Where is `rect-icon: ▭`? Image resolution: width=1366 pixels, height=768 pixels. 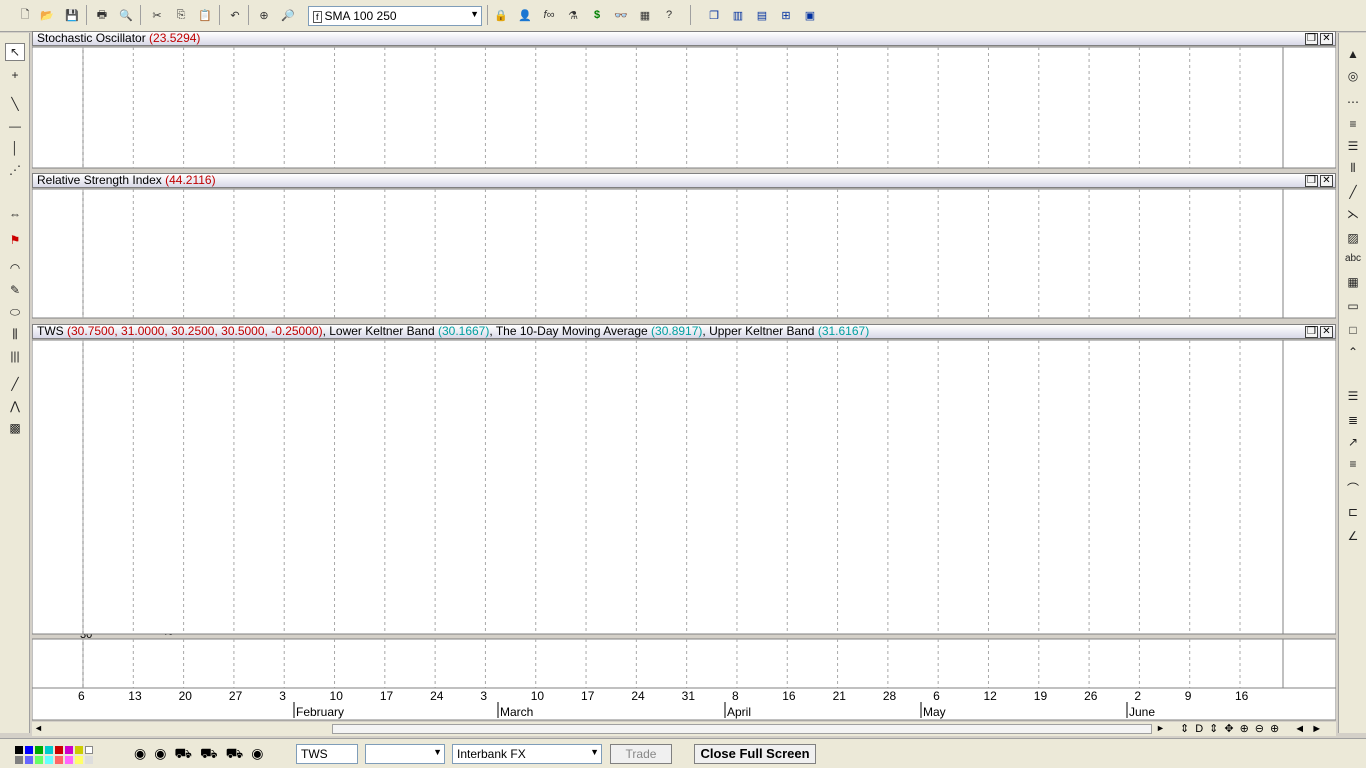 rect-icon: ▭ is located at coordinates (1353, 306).